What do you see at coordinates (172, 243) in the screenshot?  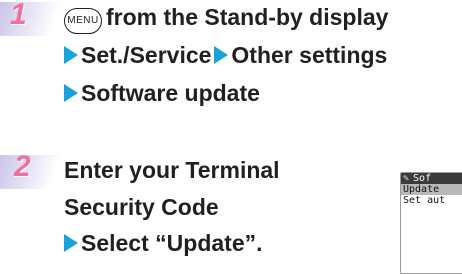 I see `select-update-instruction: Select “Update”.` at bounding box center [172, 243].